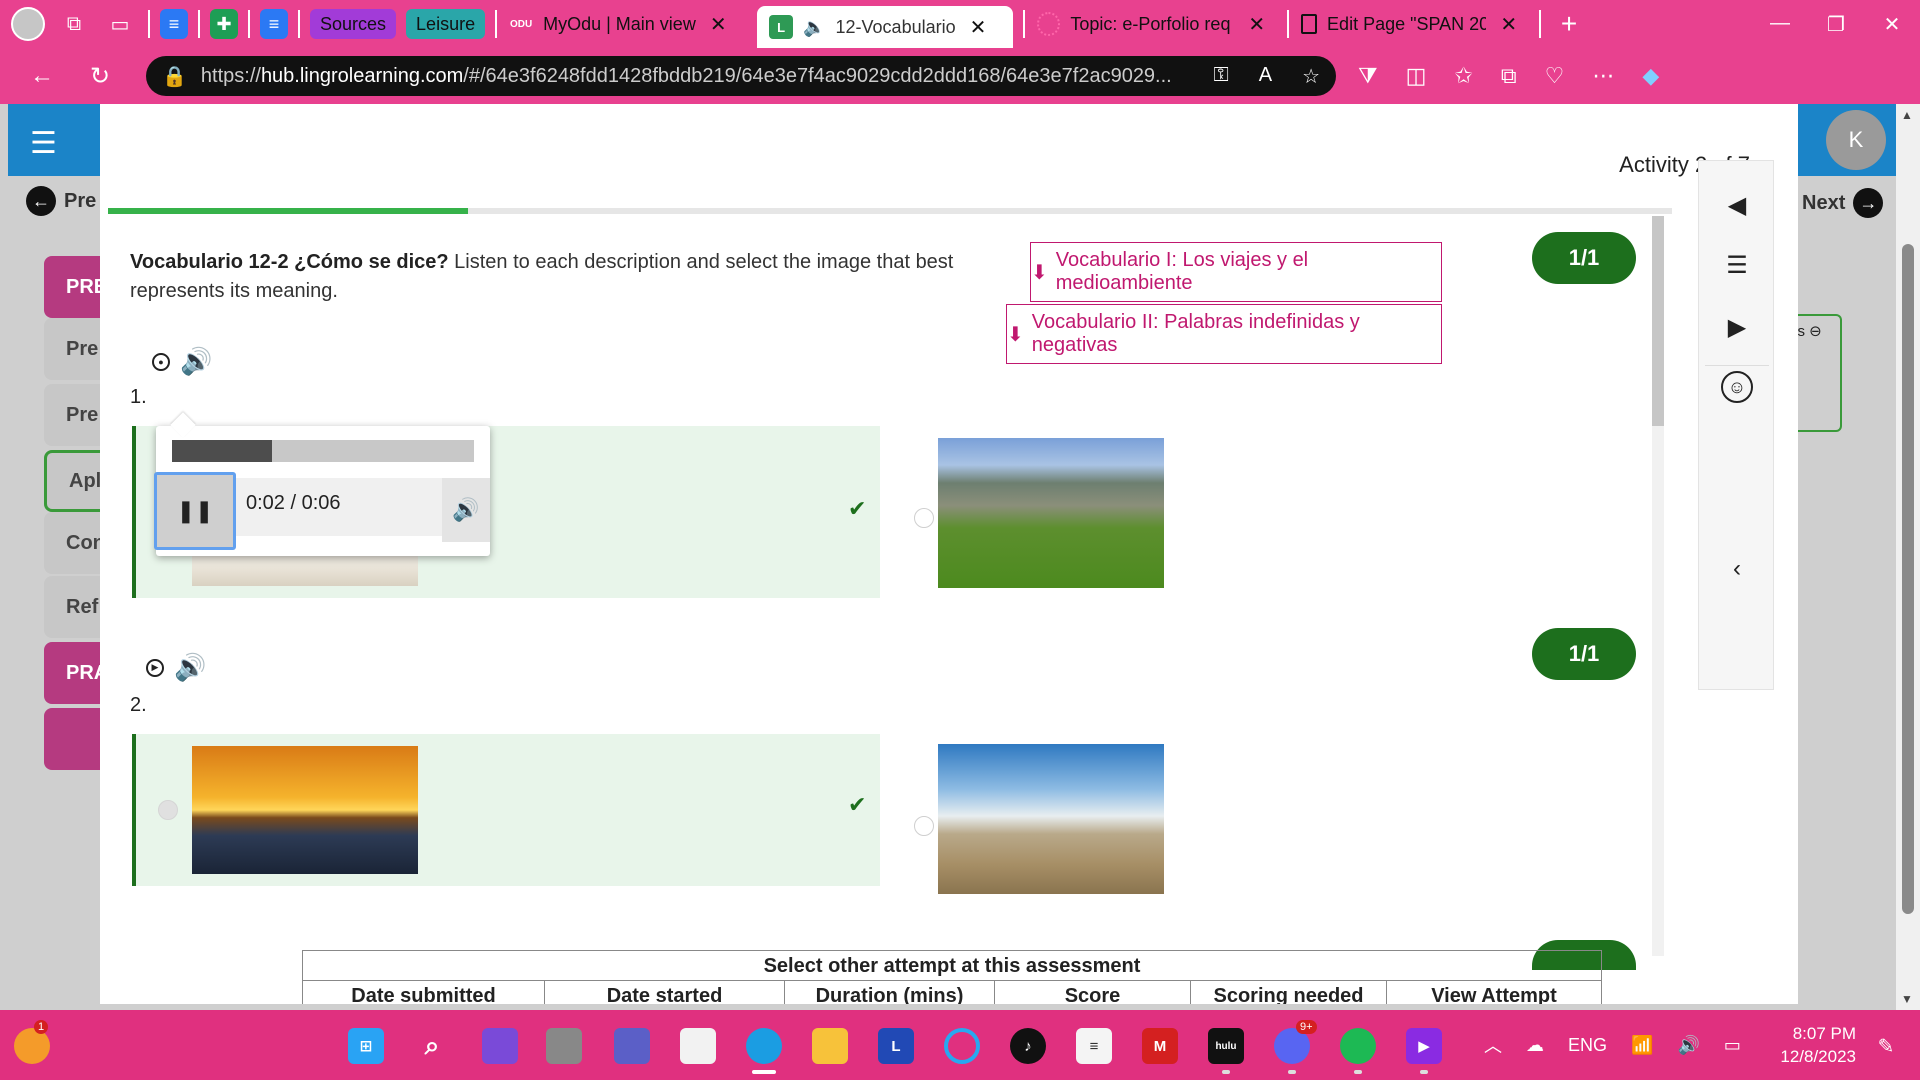  I want to click on sheets-pinned-icon: ✚, so click(224, 24).